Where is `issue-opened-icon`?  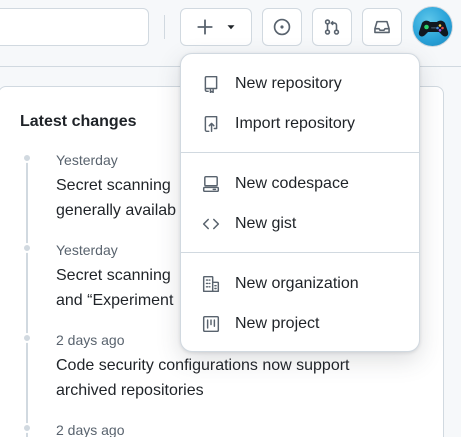
issue-opened-icon is located at coordinates (282, 27).